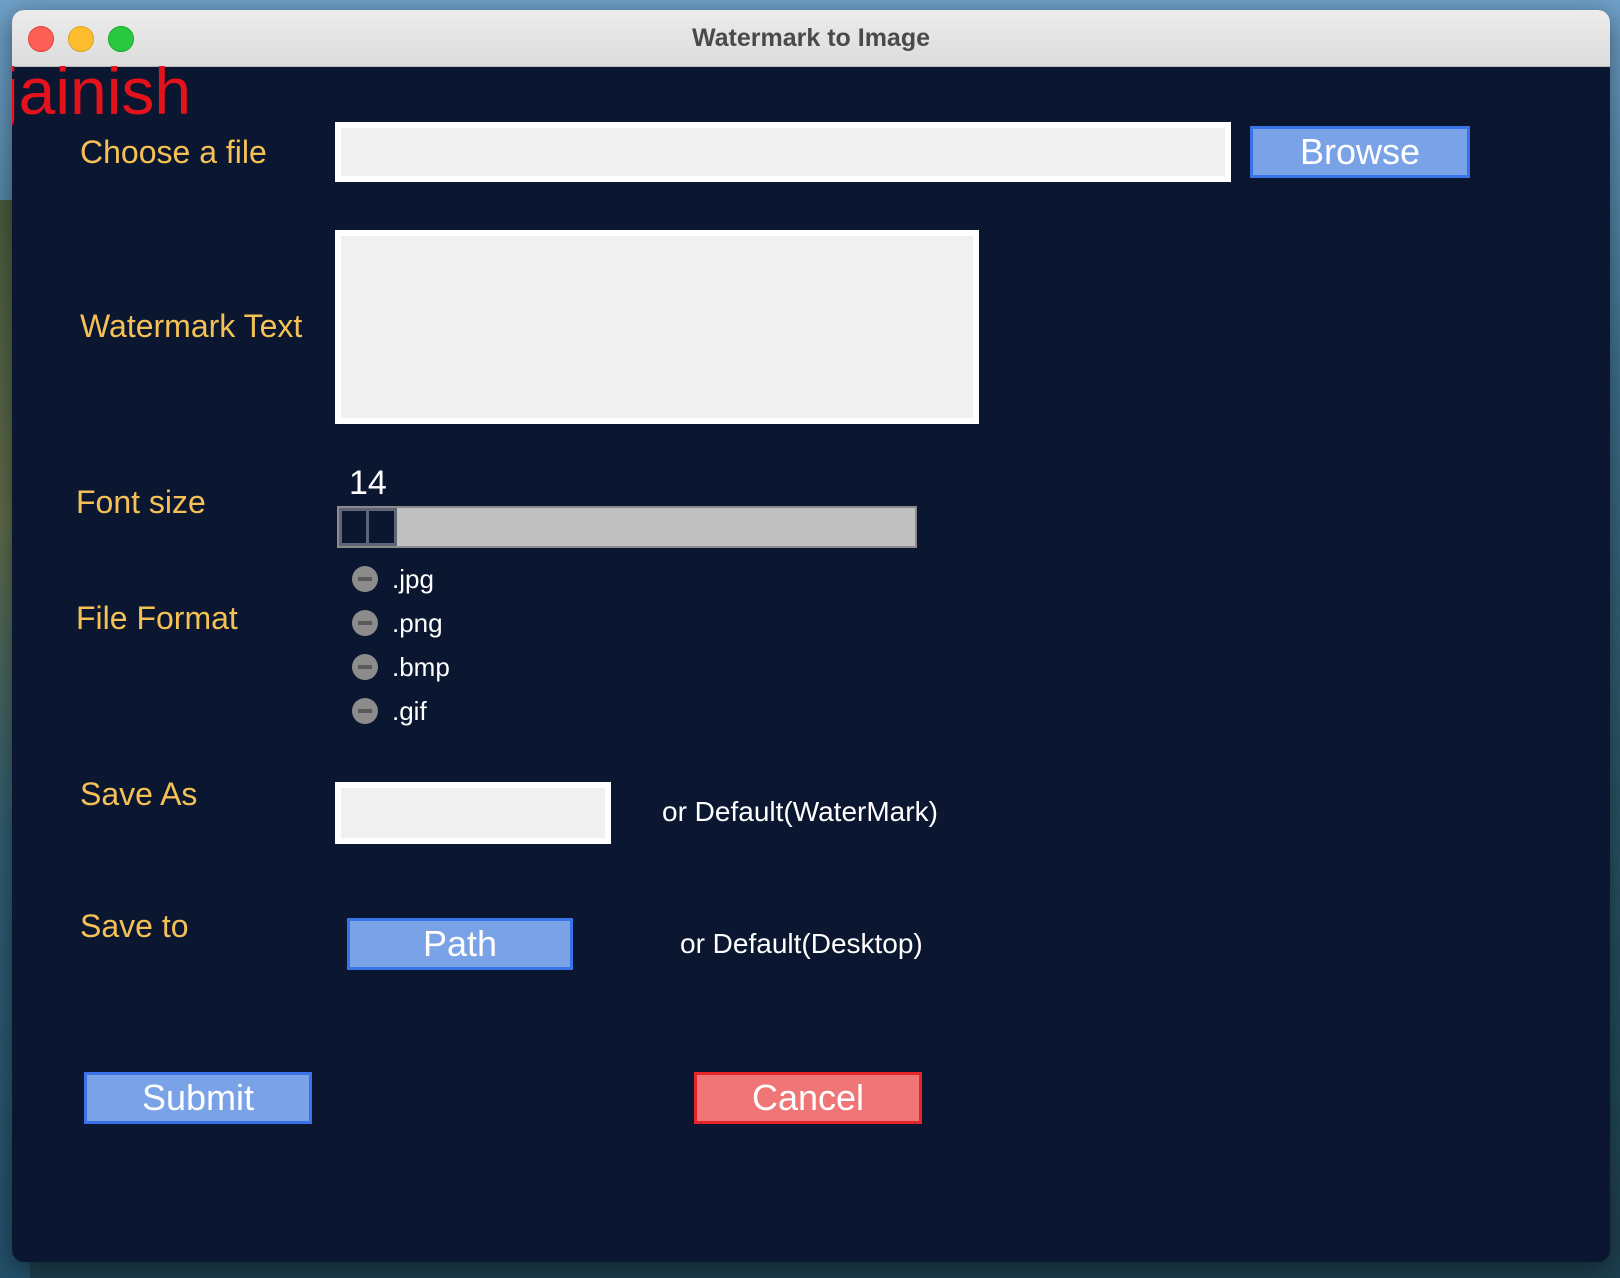  I want to click on save-as-default-note: or Default(WaterMark), so click(800, 811).